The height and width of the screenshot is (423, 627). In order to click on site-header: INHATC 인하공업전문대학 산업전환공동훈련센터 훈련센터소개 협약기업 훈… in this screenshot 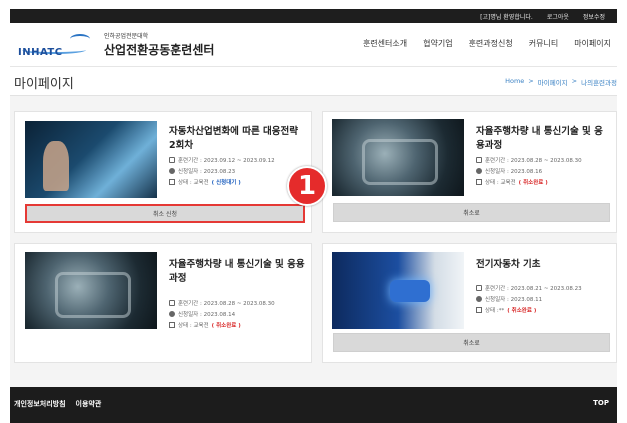, I will do `click(313, 45)`.